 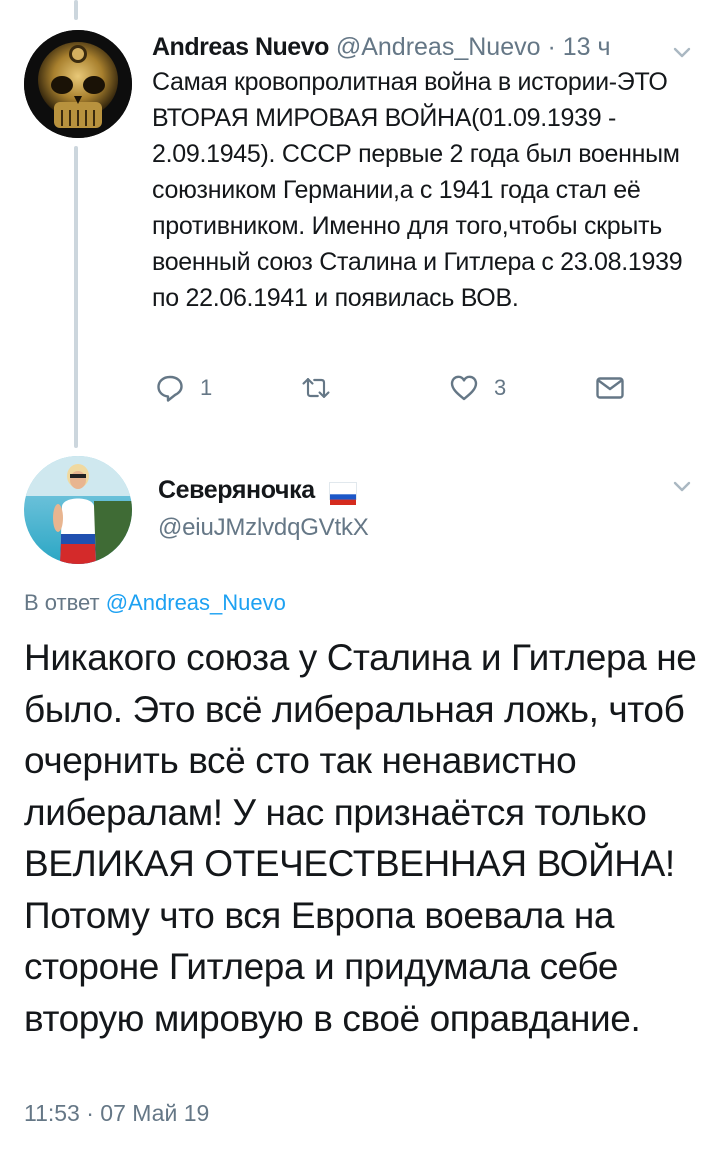 I want to click on retweet-button, so click(x=323, y=388).